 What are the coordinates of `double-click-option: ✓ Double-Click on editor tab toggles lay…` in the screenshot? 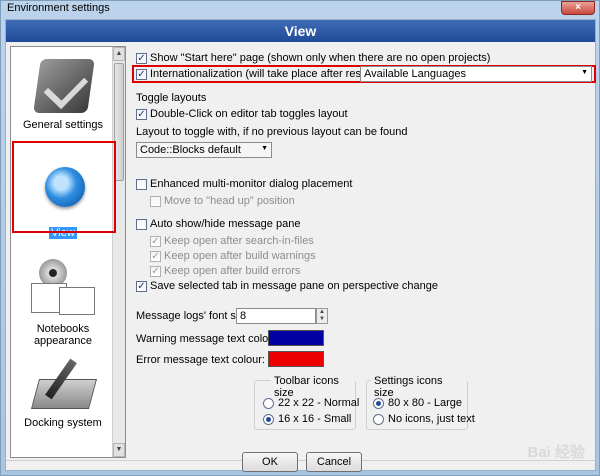 It's located at (242, 114).